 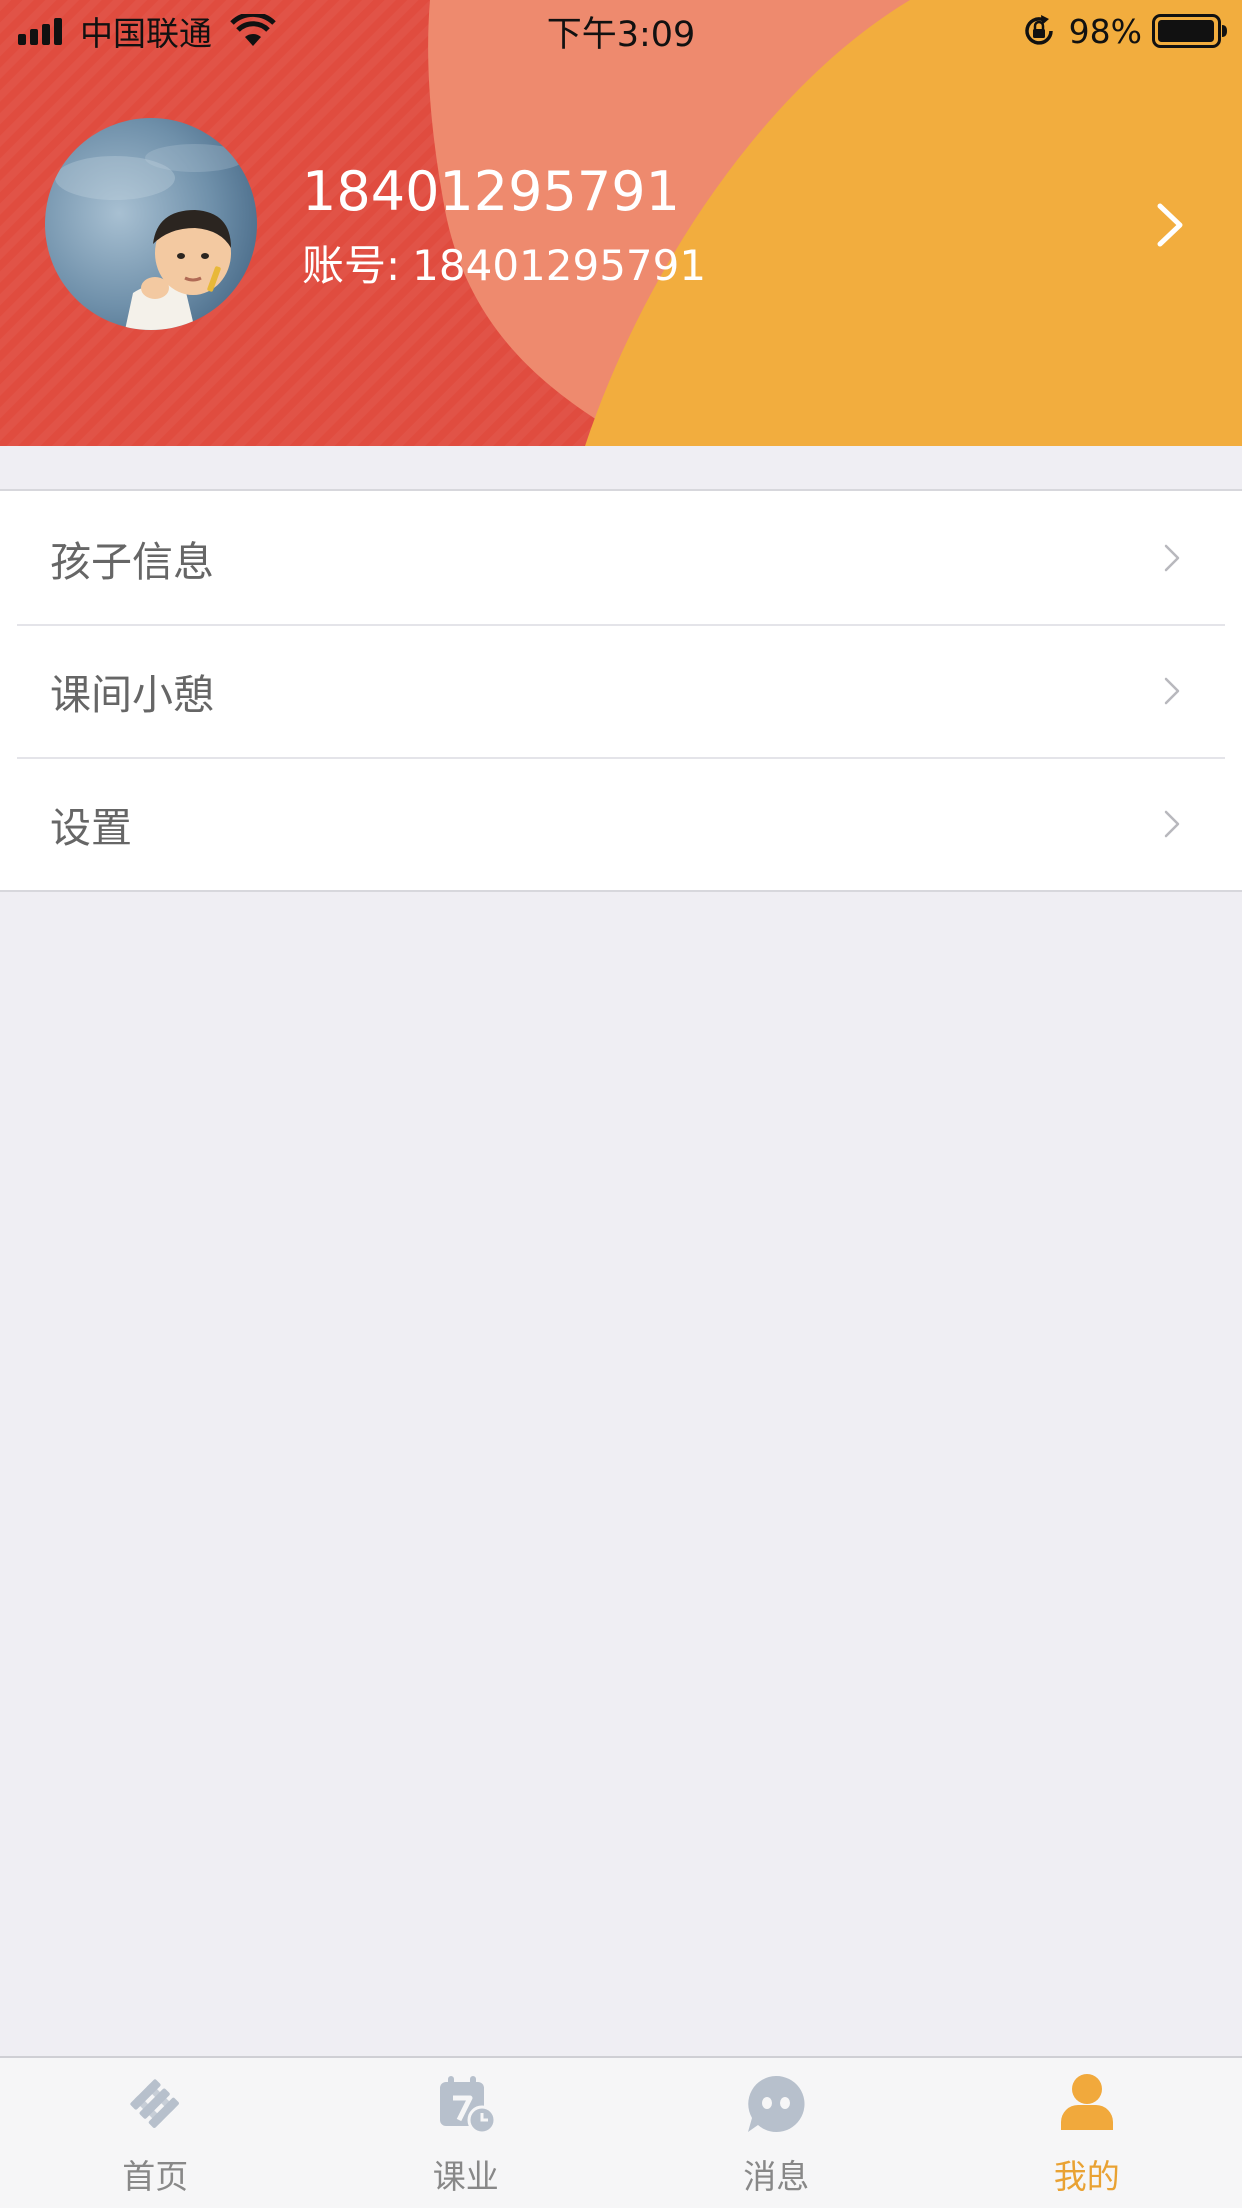 I want to click on menu-item-label: 课间小憩, so click(x=132, y=694).